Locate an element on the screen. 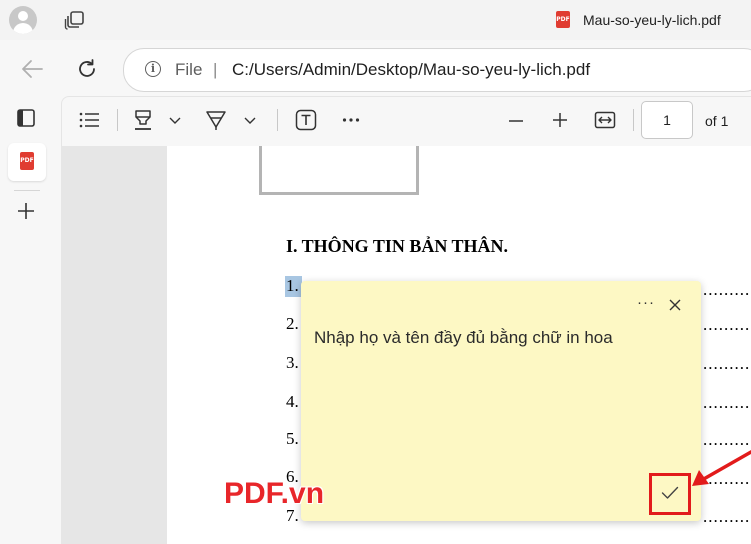 This screenshot has height=544, width=751. workspaces-icon is located at coordinates (75, 20).